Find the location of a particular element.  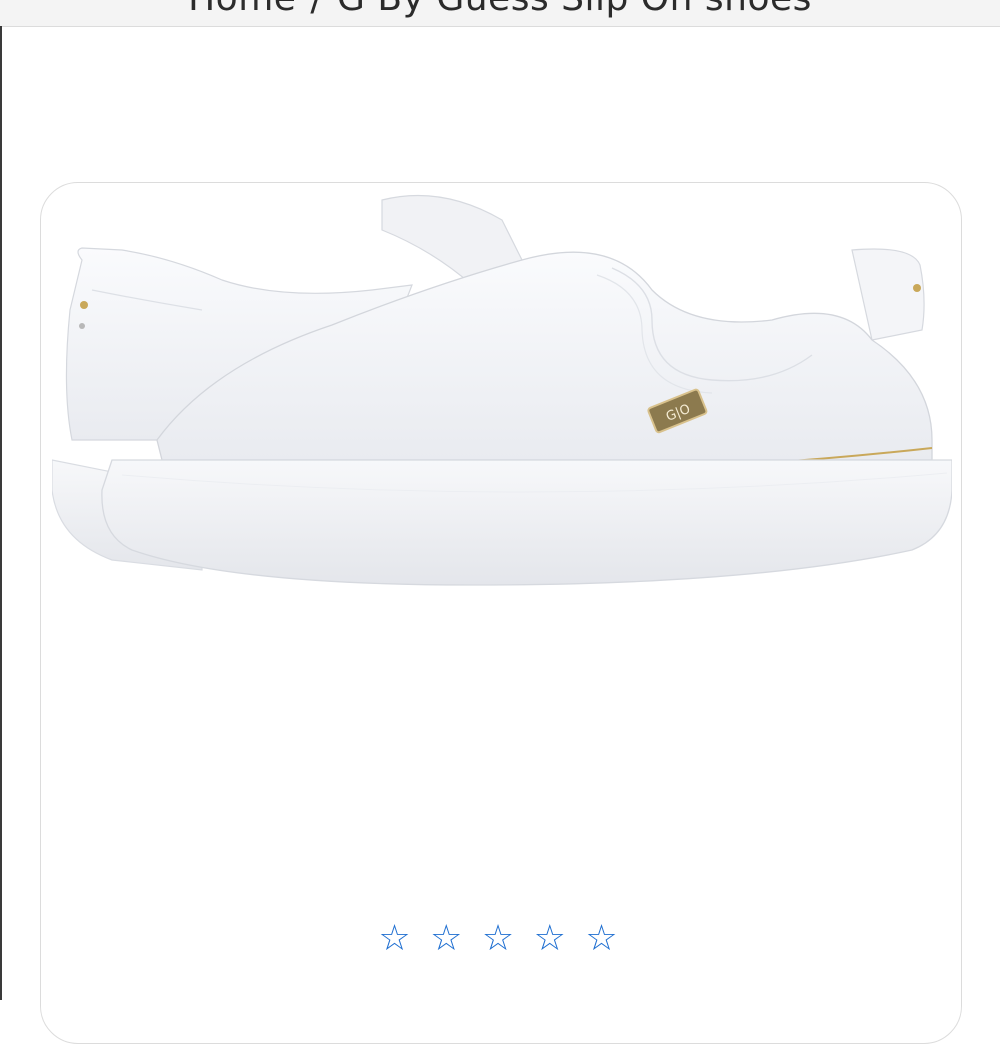

star-rating: ☆ ☆ ☆ ☆ ☆ is located at coordinates (500, 938).